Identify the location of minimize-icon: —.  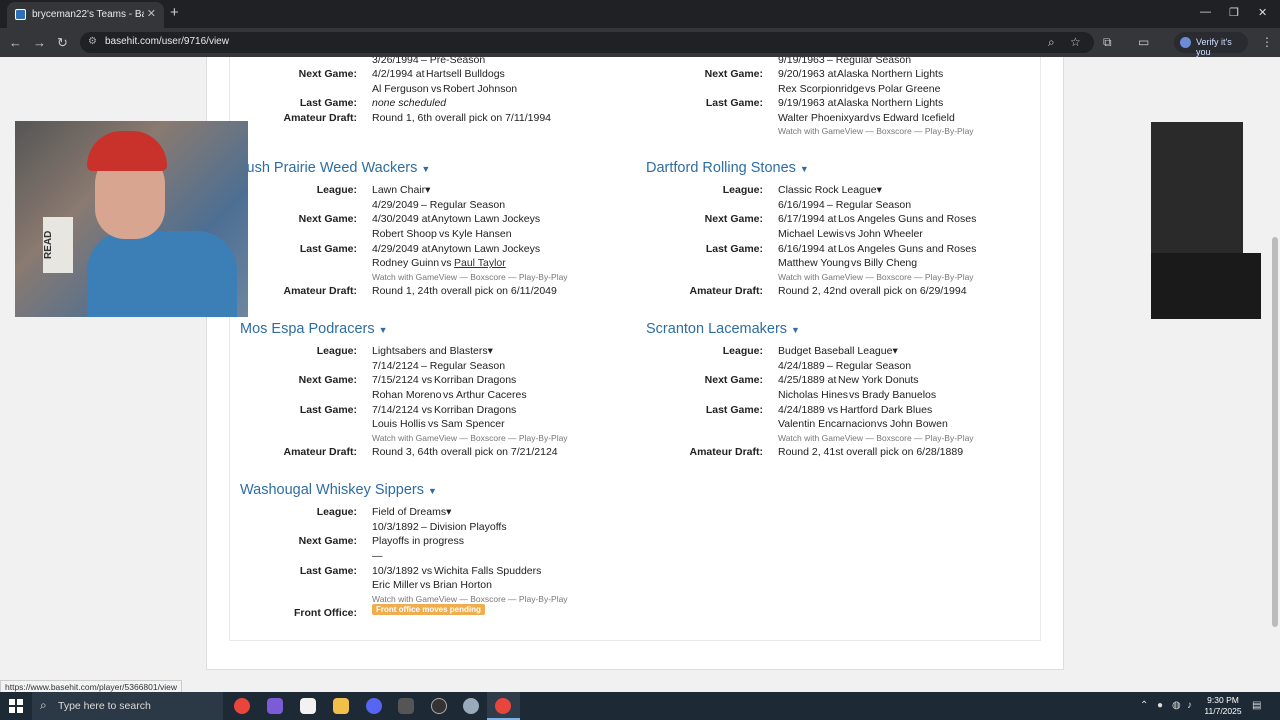
(1205, 12).